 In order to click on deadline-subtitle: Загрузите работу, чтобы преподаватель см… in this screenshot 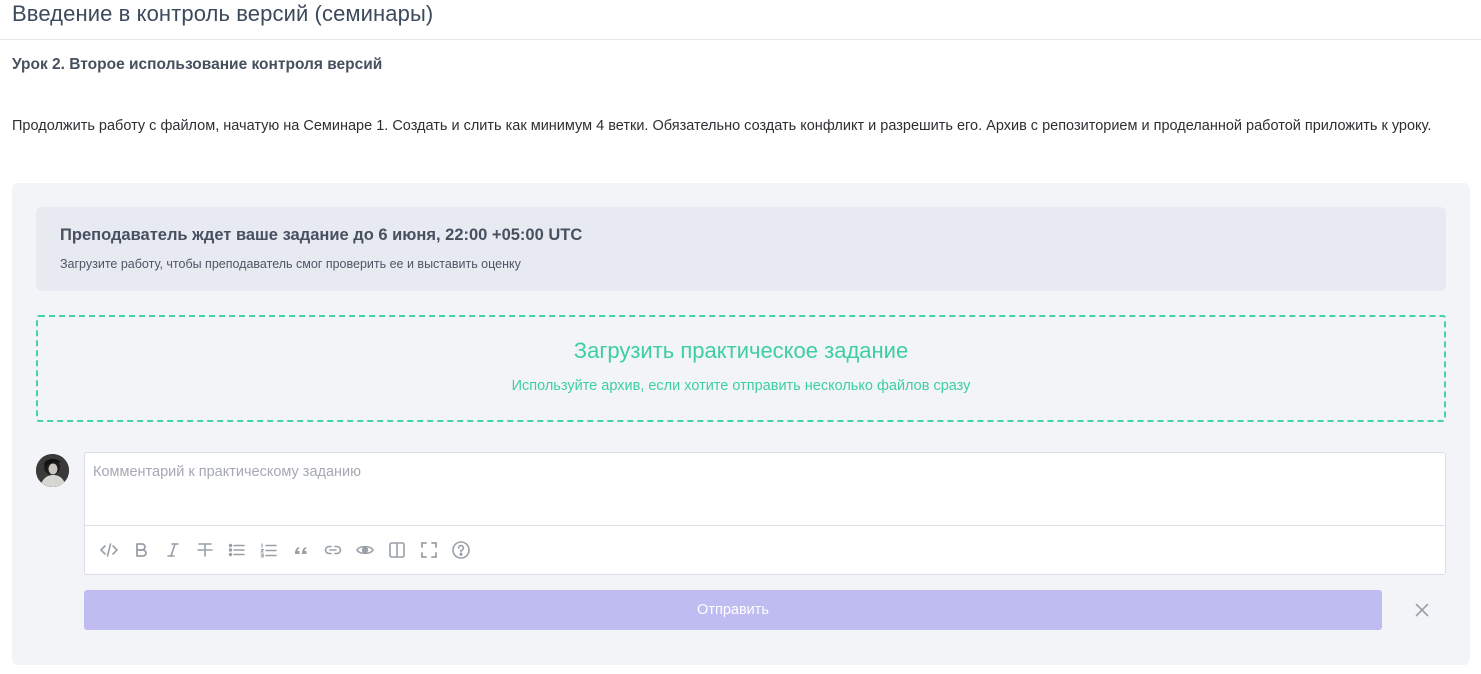, I will do `click(290, 264)`.